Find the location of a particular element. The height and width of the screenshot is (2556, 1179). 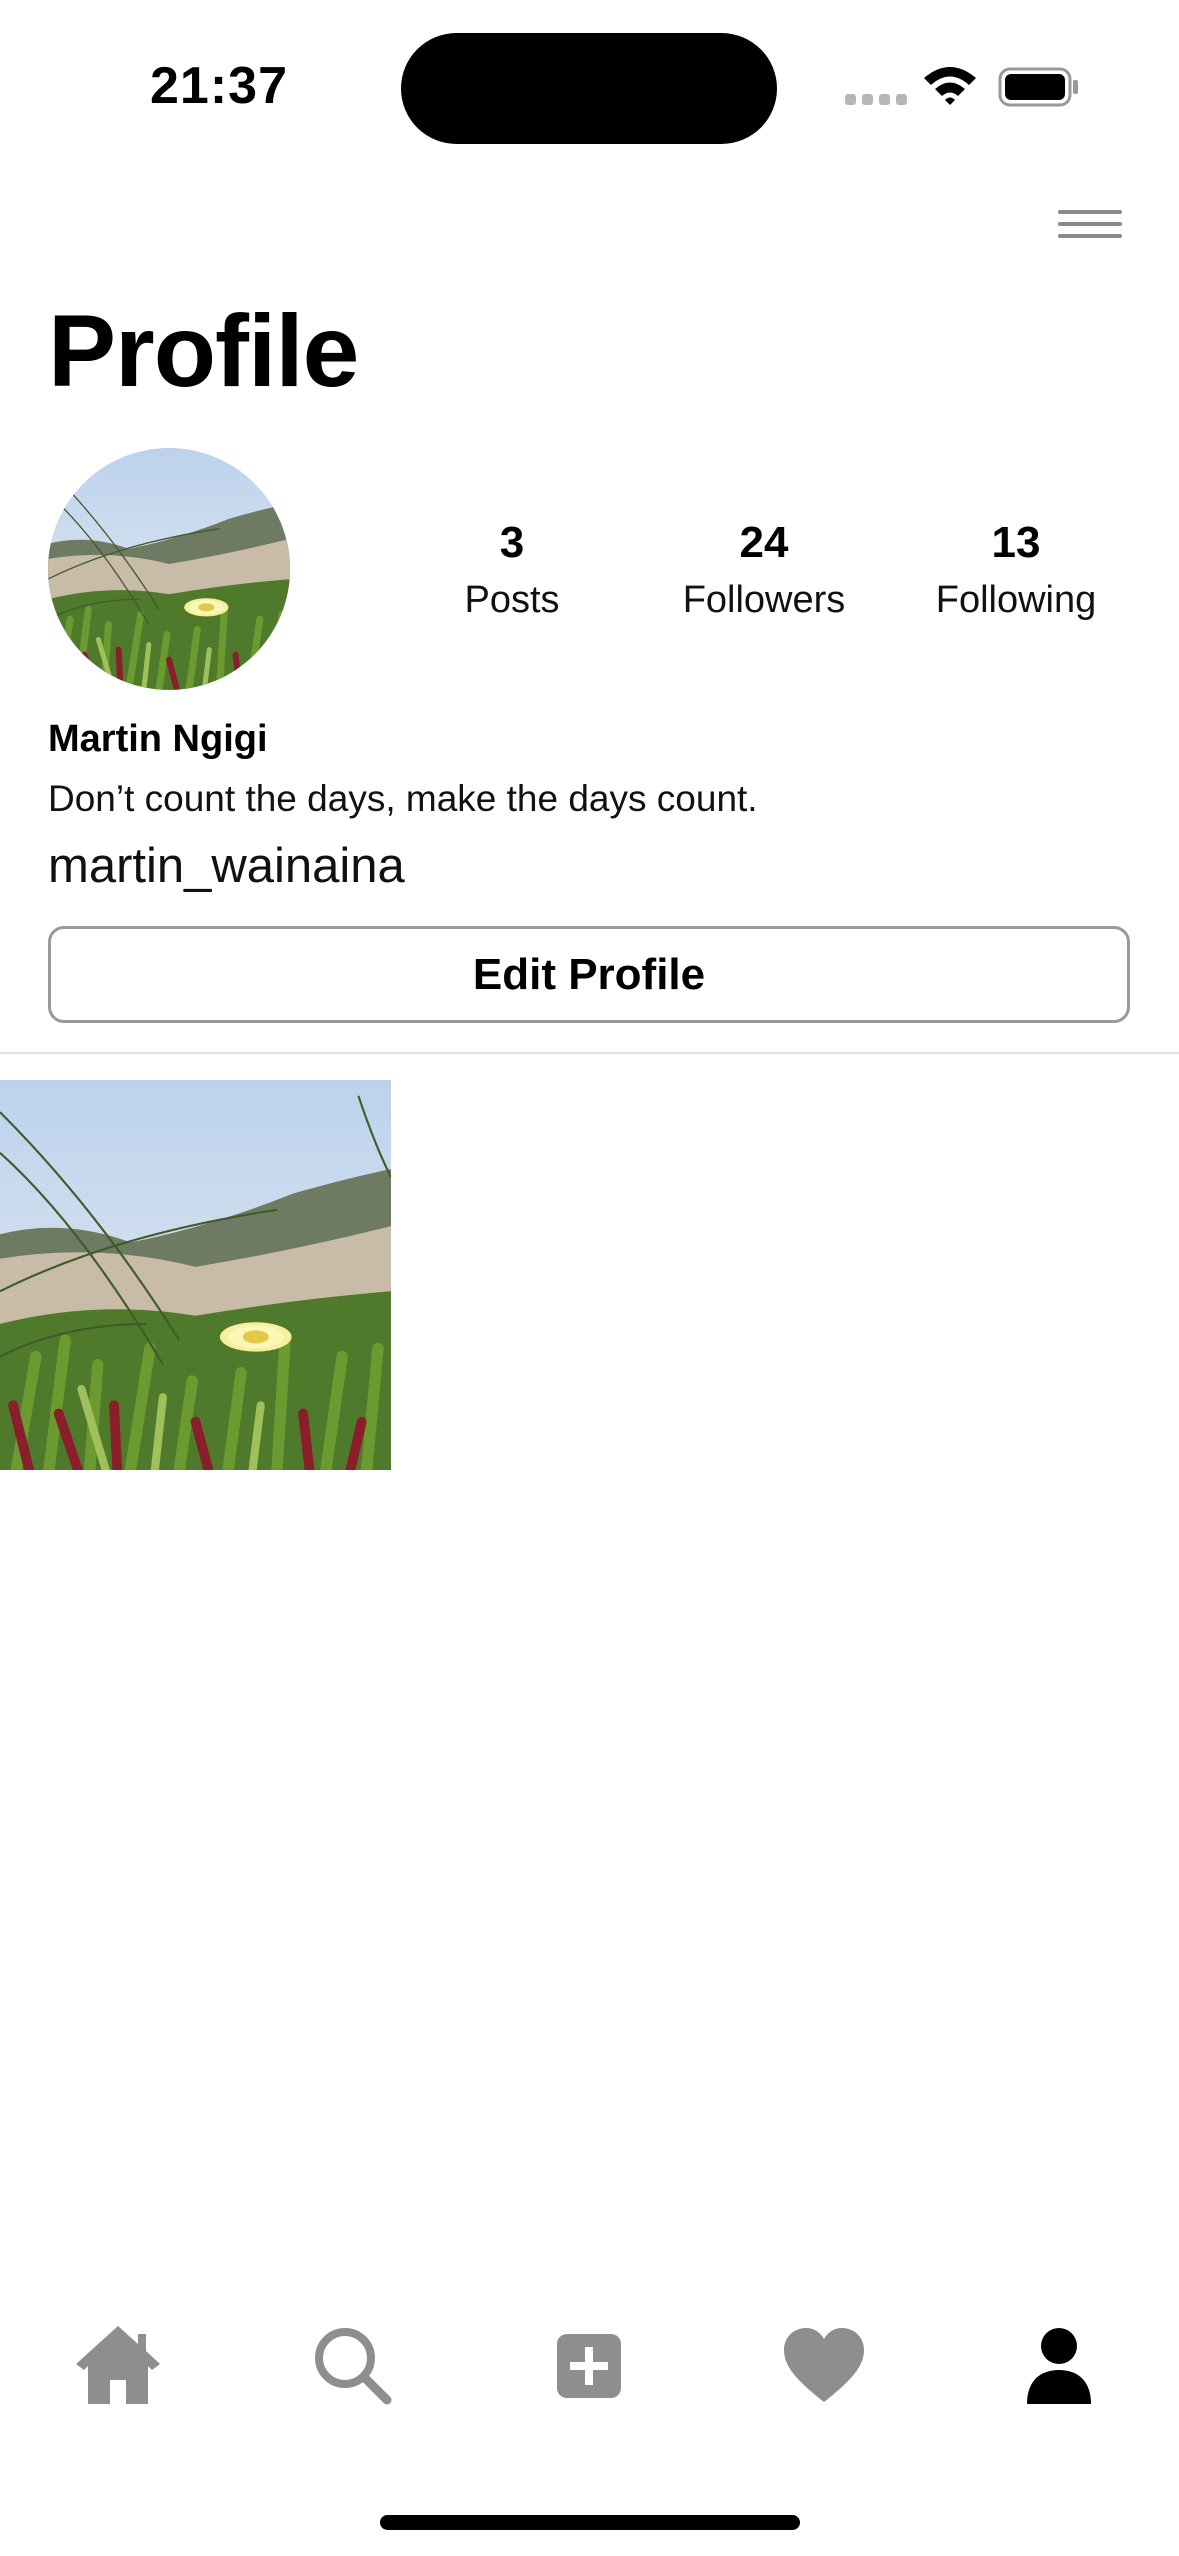

stat-followers-value: 24 is located at coordinates (764, 542).